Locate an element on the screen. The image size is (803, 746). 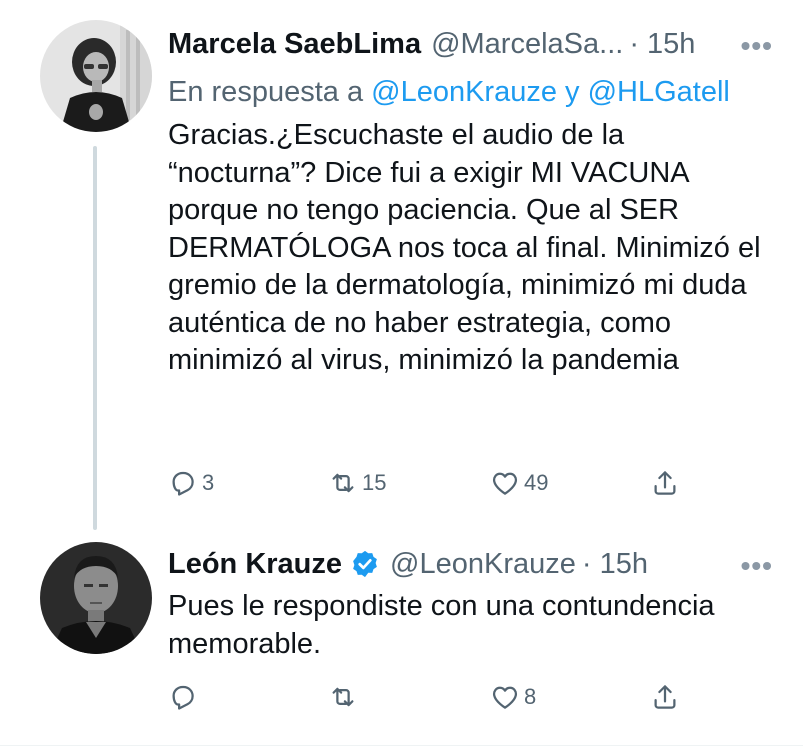
more-options-icon: ••• is located at coordinates (757, 566).